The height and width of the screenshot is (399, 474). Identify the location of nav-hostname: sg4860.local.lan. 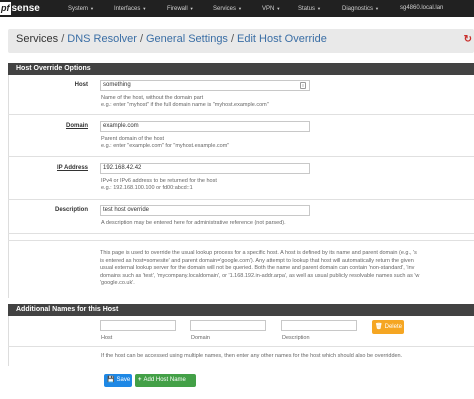
(422, 8).